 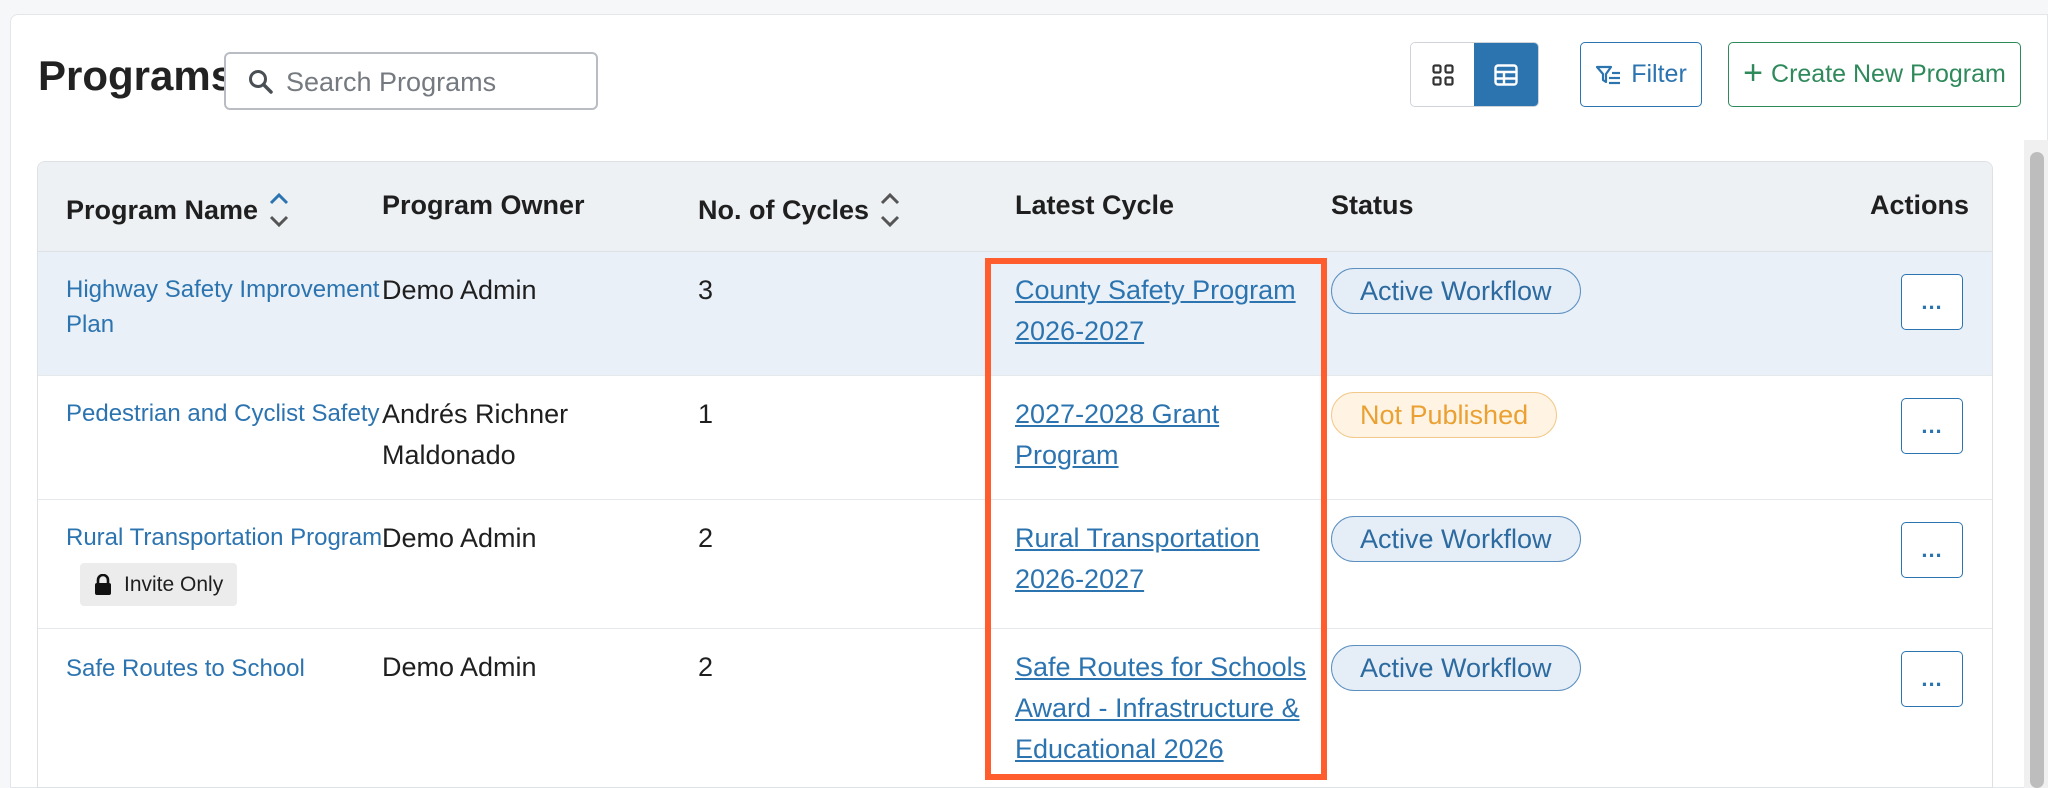 I want to click on filter-icon, so click(x=1608, y=74).